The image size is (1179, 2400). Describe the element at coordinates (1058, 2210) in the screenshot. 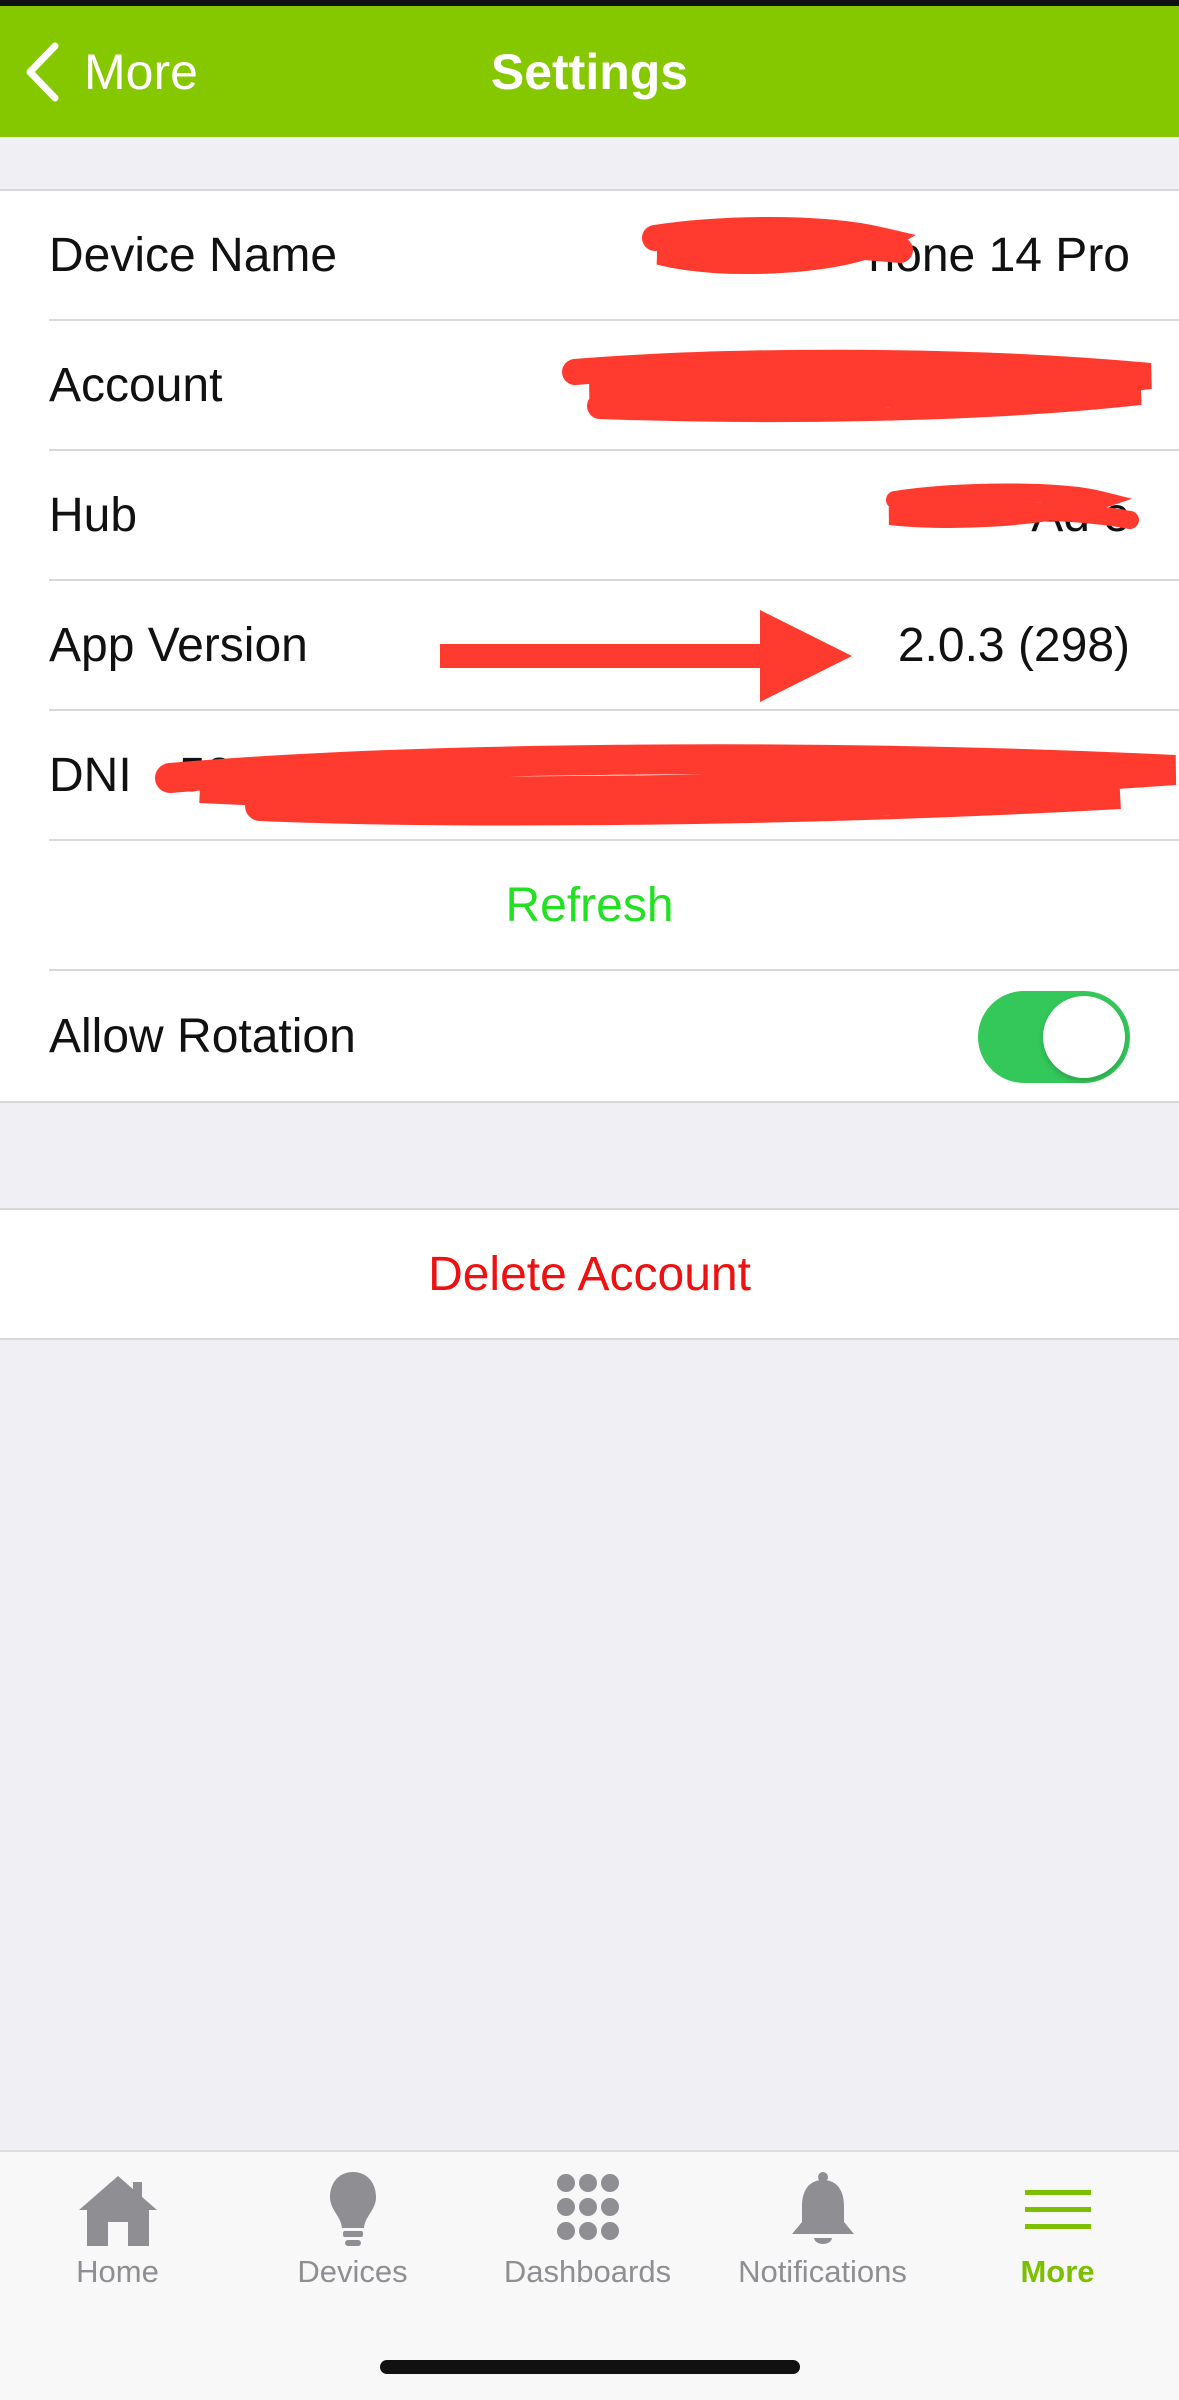

I see `hamburger-menu-icon` at that location.